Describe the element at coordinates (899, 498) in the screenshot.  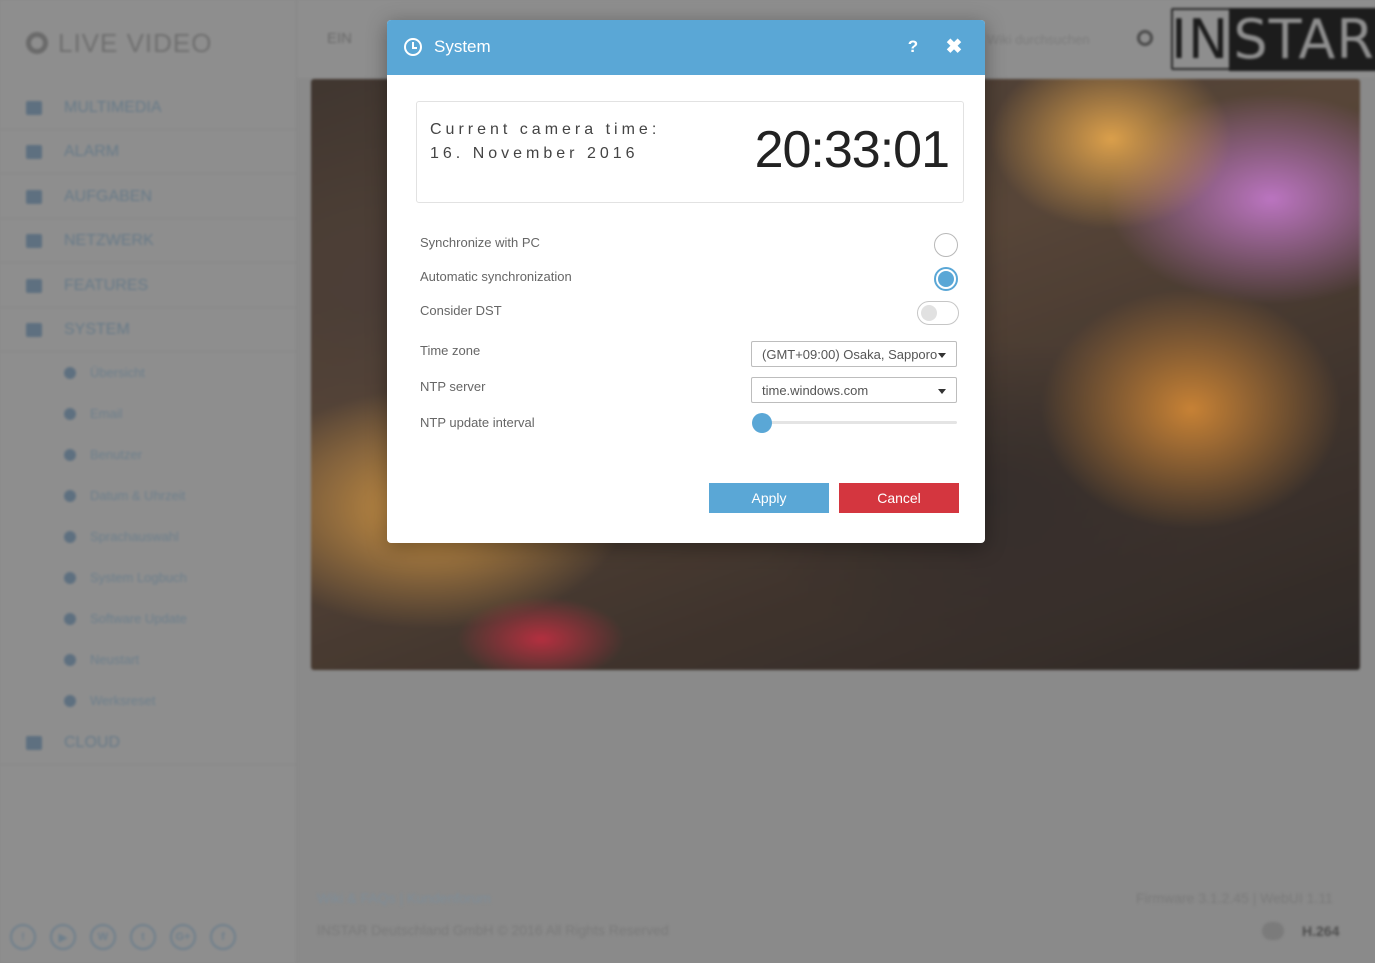
I see `cancel-button: Cancel` at that location.